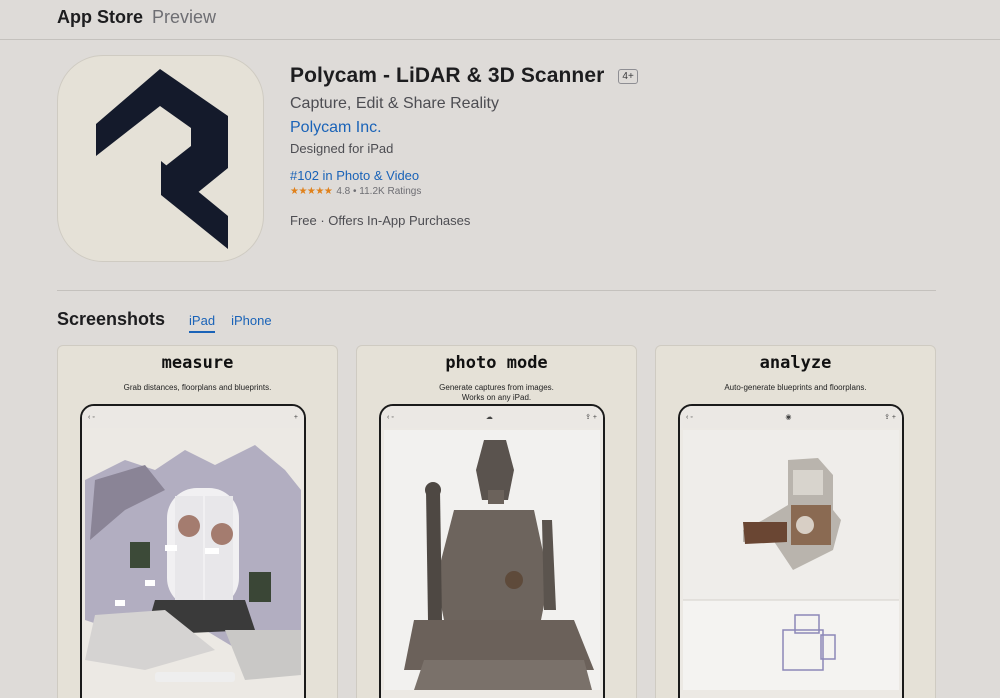 Image resolution: width=1000 pixels, height=698 pixels. Describe the element at coordinates (464, 191) in the screenshot. I see `rating-row: ★★★★★ 4.8 • 11.2K Ratings` at that location.